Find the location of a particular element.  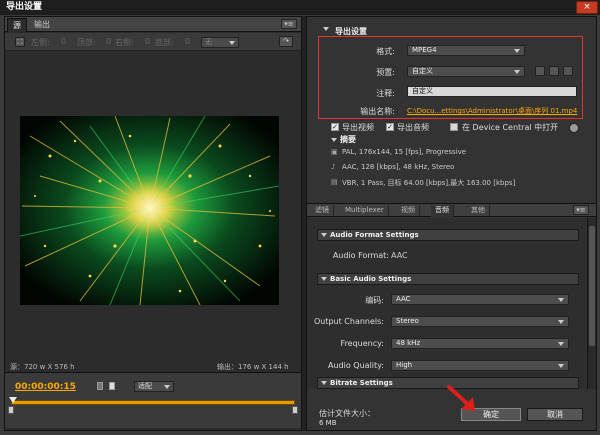

panel-menu-icon: ▾≡ is located at coordinates (289, 24).